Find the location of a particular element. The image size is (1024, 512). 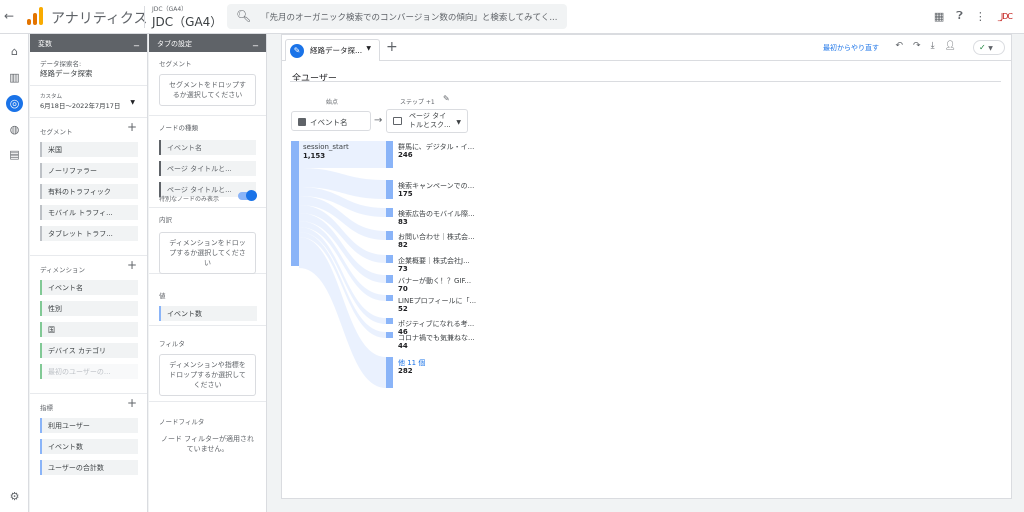

advertising-icon: ◍ is located at coordinates (14, 129).